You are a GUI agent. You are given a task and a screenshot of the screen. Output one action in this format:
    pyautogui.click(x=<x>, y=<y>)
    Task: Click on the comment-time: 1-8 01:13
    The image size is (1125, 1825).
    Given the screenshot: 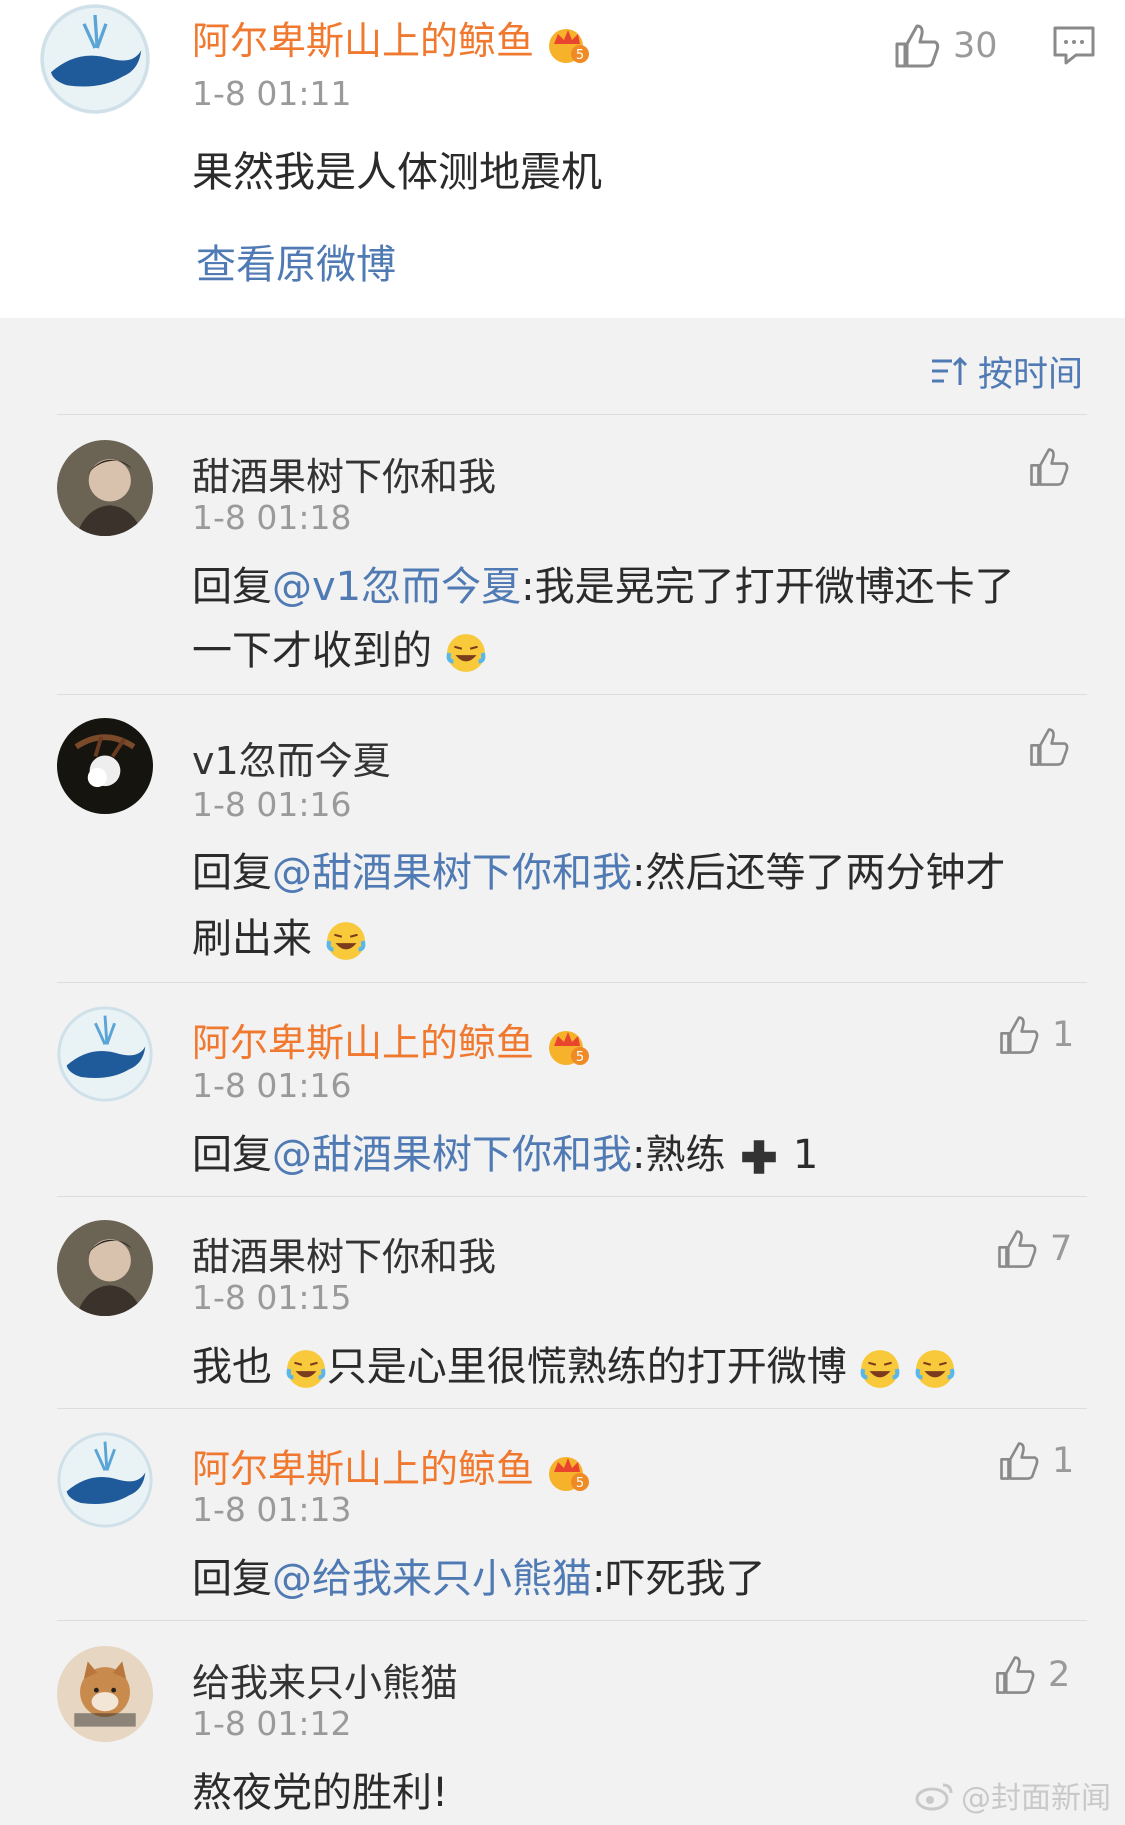 What is the action you would take?
    pyautogui.click(x=272, y=1509)
    